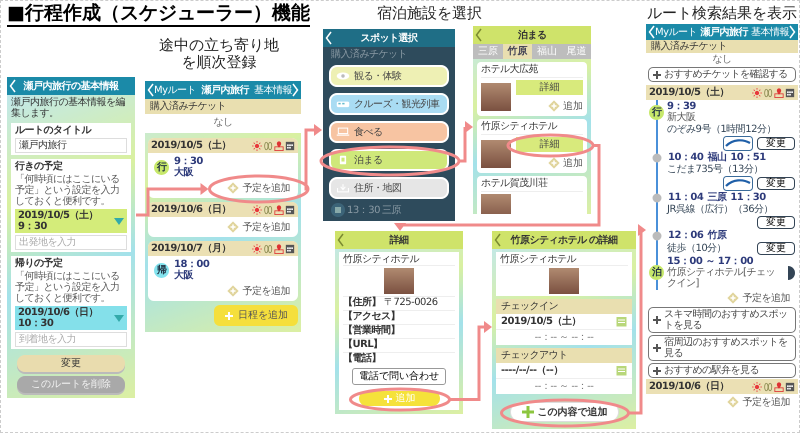 The image size is (800, 433). Describe the element at coordinates (722, 13) in the screenshot. I see `caption: ルート検索結果を表示` at that location.